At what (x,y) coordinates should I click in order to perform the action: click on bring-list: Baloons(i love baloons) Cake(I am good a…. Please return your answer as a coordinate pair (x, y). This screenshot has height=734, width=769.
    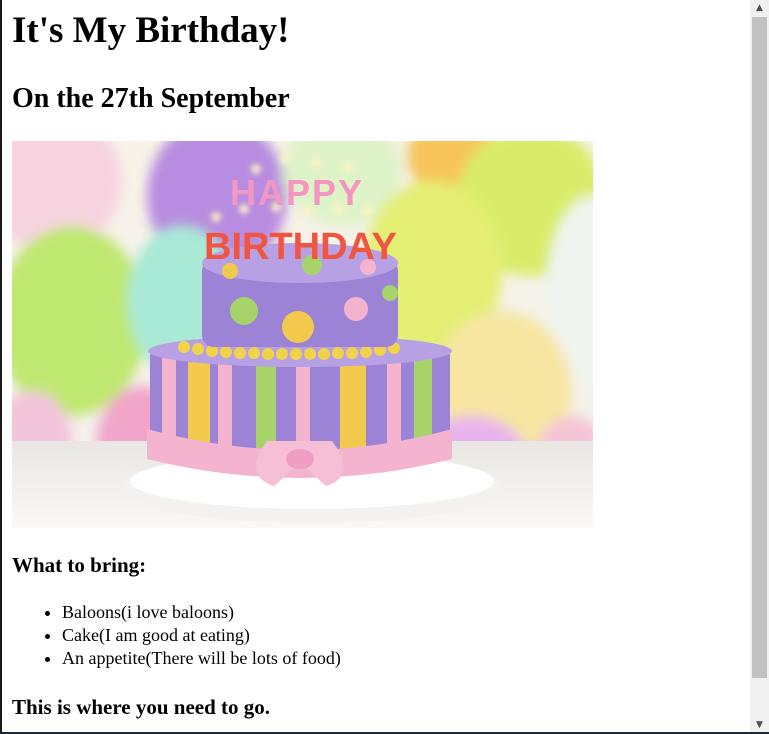
    Looking at the image, I should click on (181, 635).